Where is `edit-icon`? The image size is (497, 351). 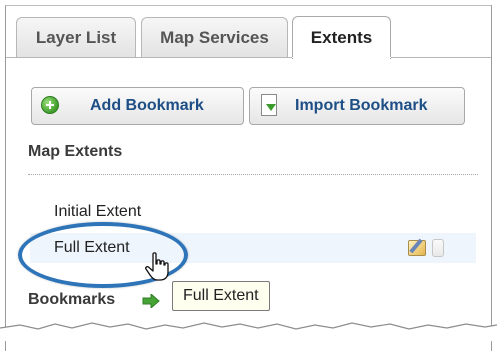
edit-icon is located at coordinates (417, 248).